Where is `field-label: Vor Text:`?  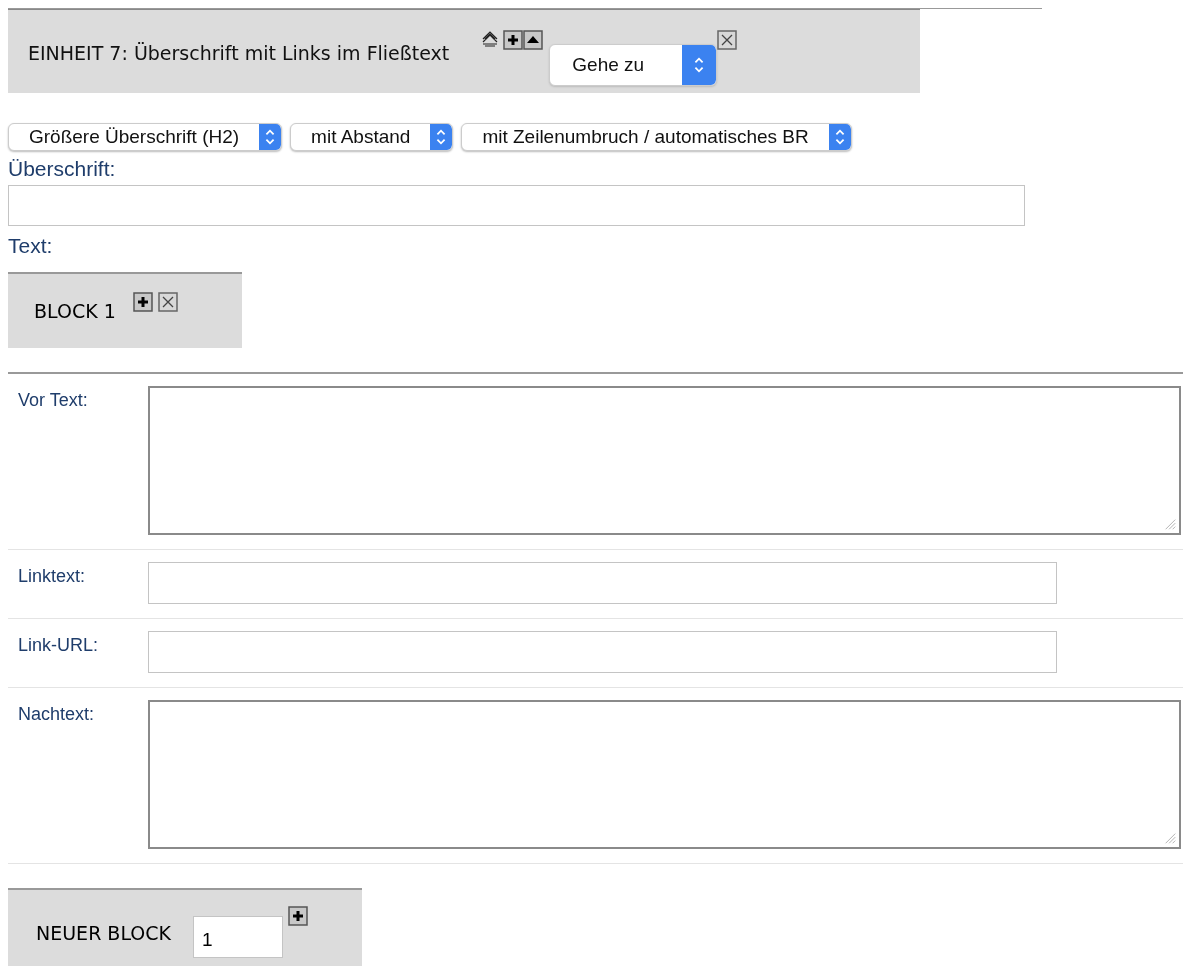
field-label: Vor Text: is located at coordinates (53, 400).